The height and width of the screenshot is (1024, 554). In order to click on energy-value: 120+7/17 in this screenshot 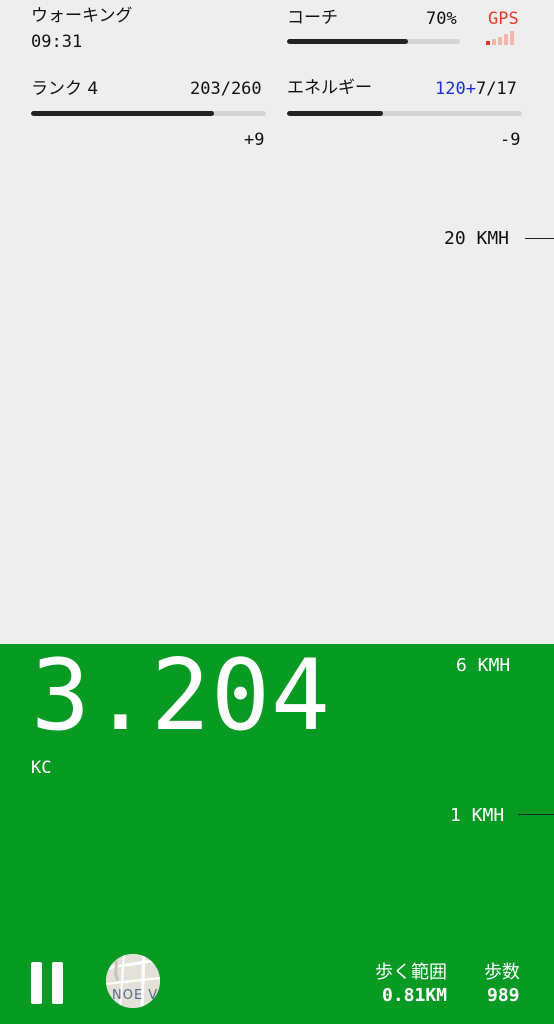, I will do `click(476, 89)`.